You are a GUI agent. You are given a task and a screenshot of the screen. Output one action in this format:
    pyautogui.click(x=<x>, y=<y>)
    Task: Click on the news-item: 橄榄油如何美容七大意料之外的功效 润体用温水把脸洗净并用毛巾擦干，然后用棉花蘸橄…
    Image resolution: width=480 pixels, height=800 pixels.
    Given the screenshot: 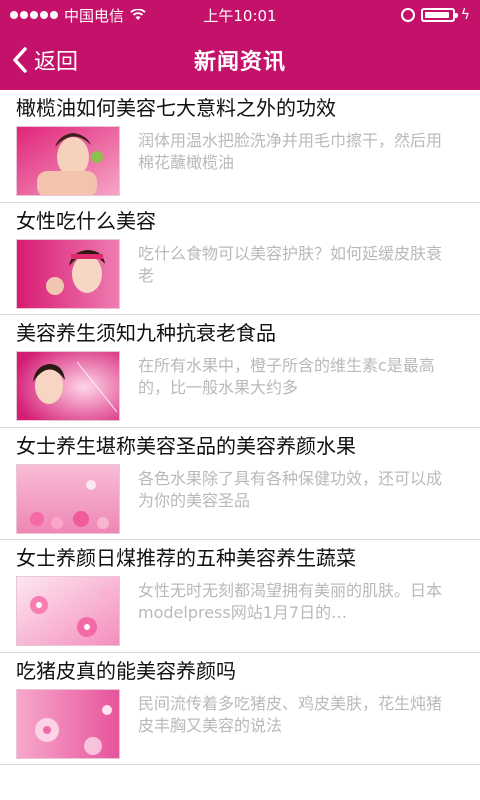 What is the action you would take?
    pyautogui.click(x=240, y=146)
    